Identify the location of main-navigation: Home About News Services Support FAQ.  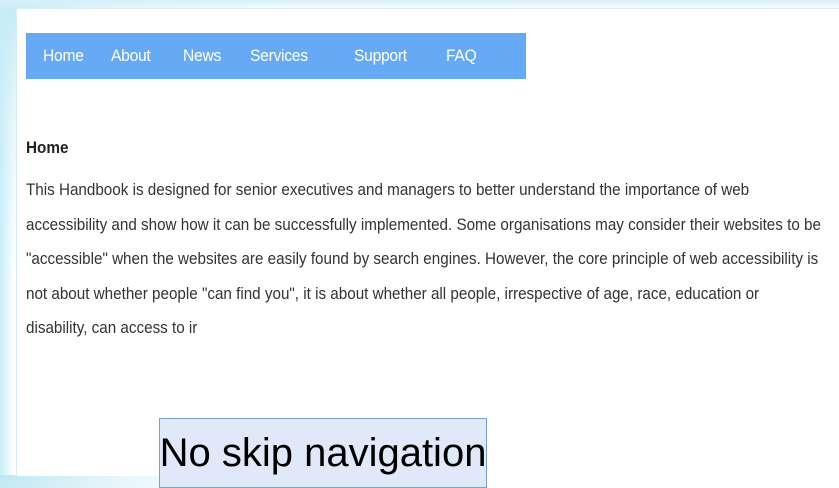
(276, 56).